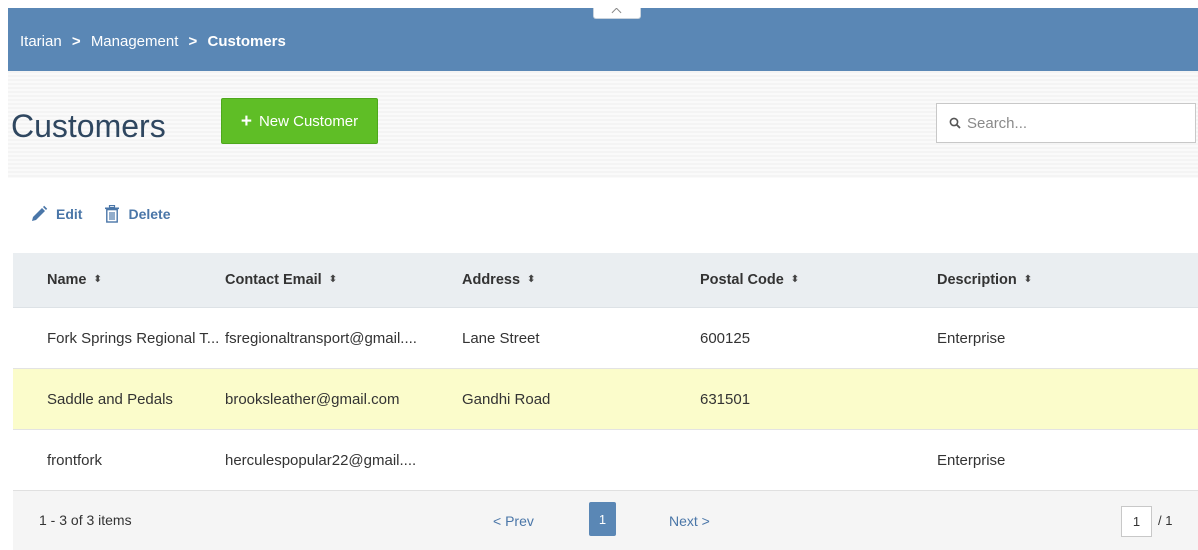  I want to click on pagination-bar: 1 - 3 of 3 items < Prev 1 Next > / 1, so click(605, 520).